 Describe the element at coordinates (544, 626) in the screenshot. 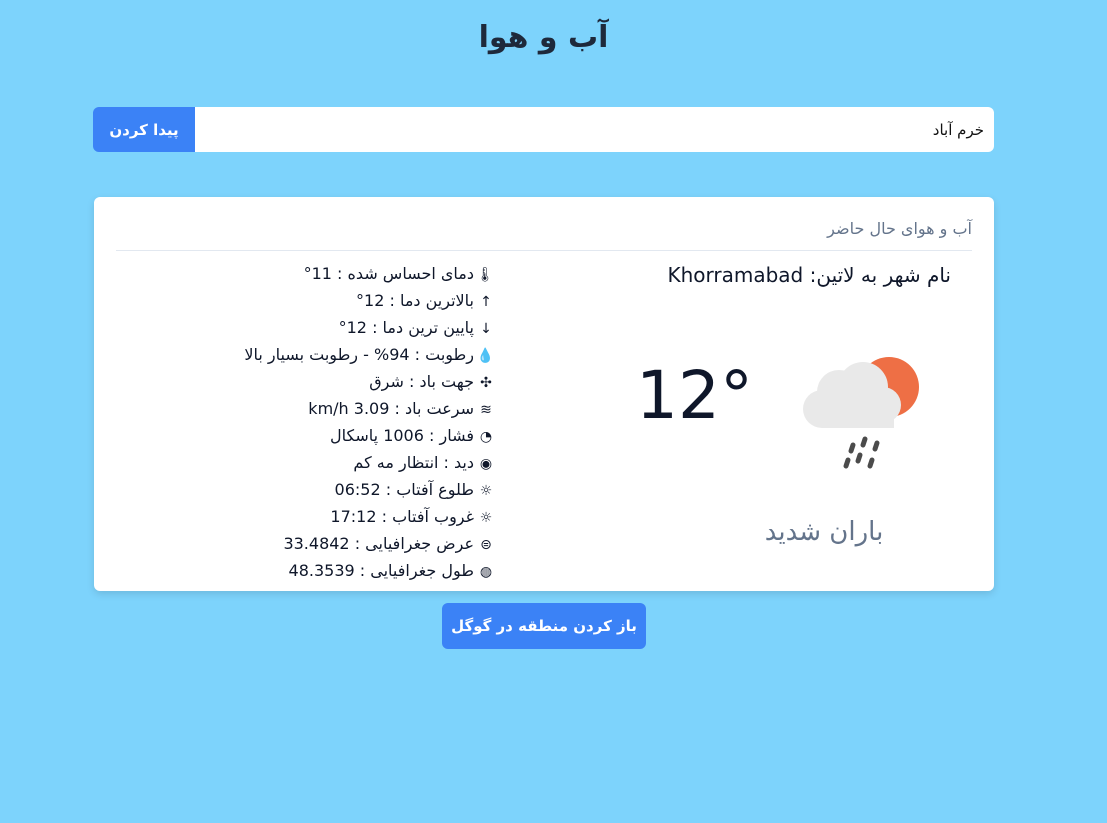

I see `open-in-google-button: باز کردن منطقه در گوگل` at that location.